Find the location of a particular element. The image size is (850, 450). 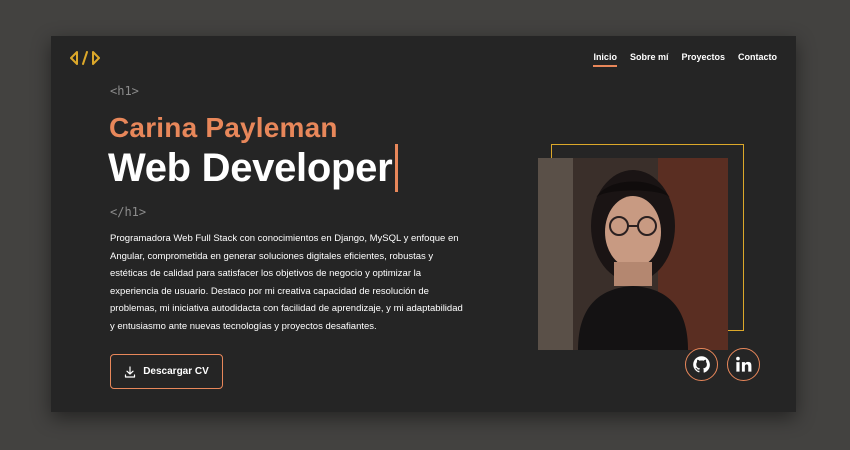

nav-item-inicio: Inicio is located at coordinates (605, 59).